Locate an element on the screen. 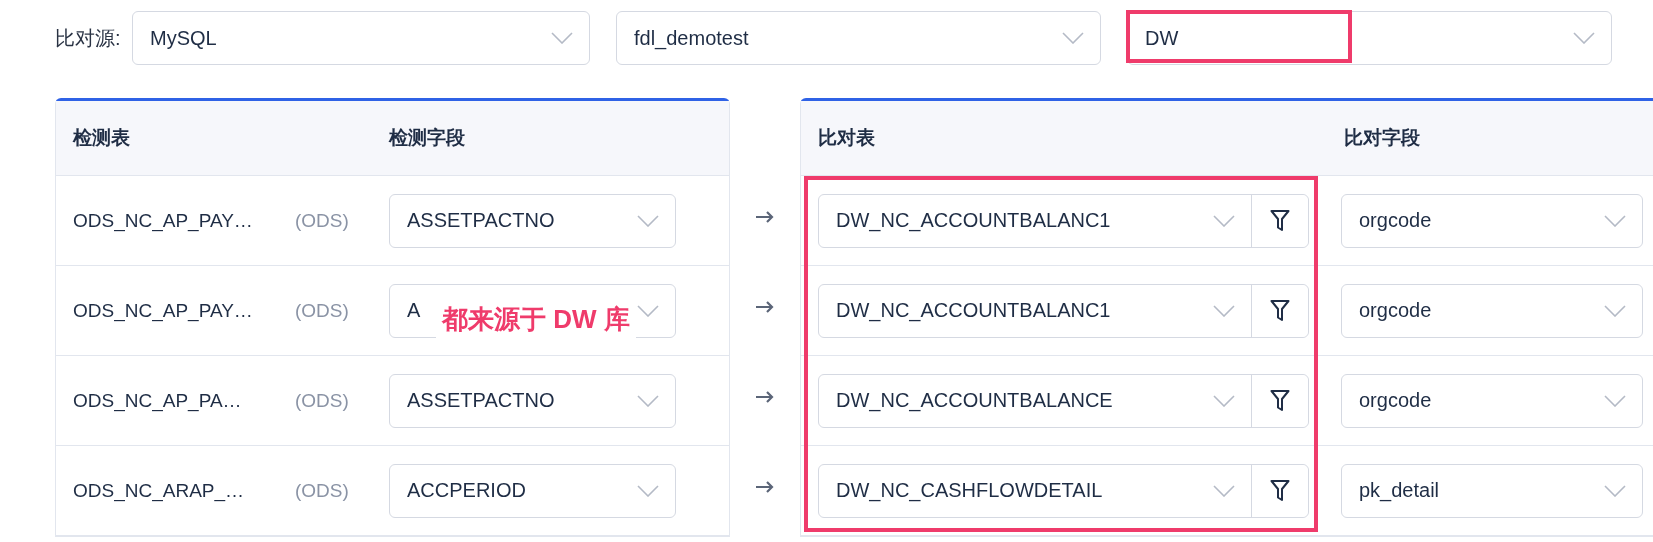 The width and height of the screenshot is (1653, 542). source-label: 比对源: is located at coordinates (88, 38).